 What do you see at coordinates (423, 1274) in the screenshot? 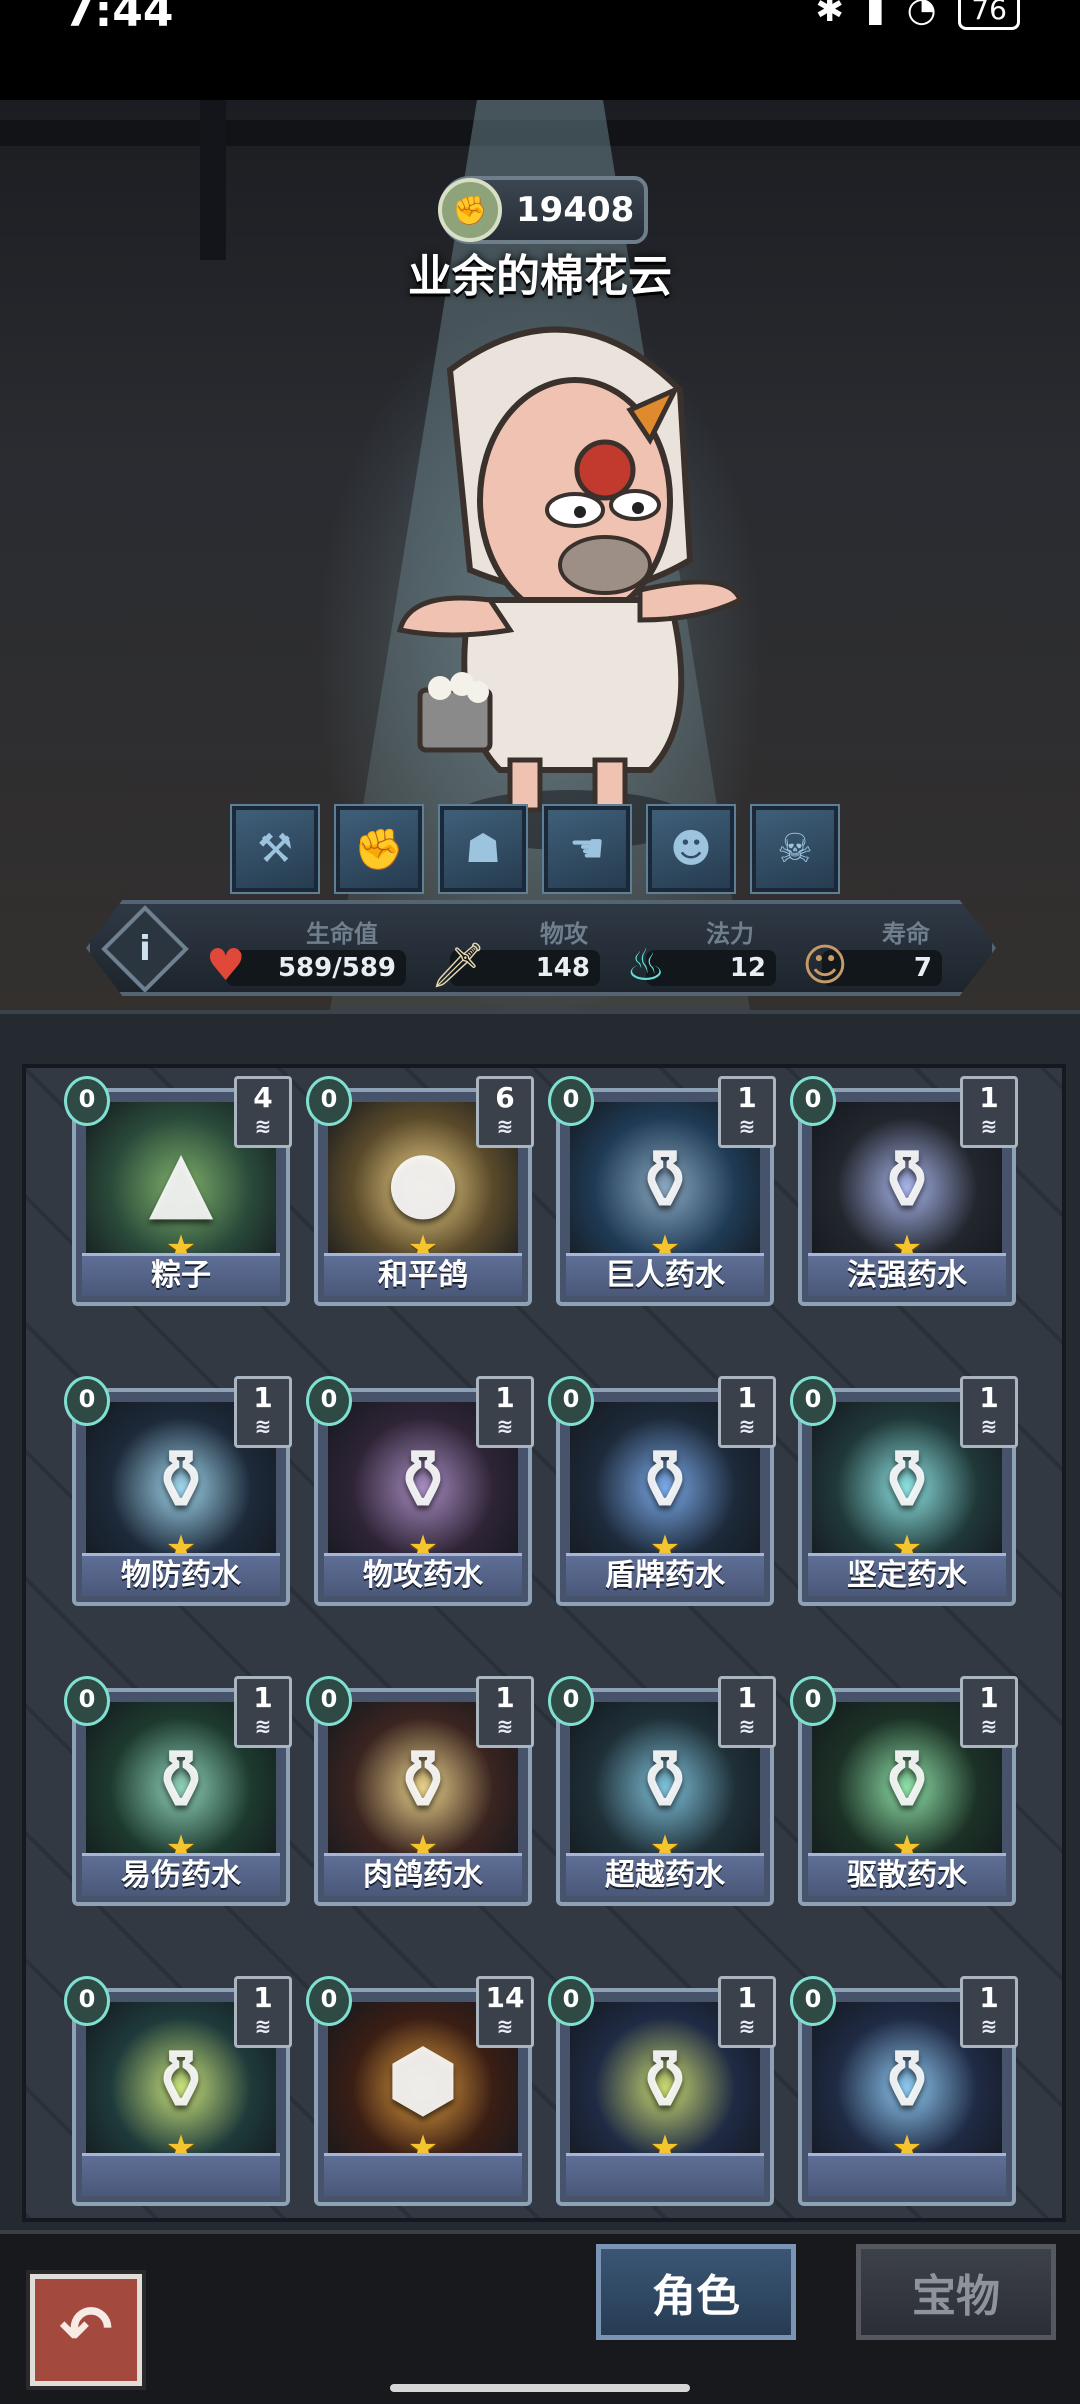
I see `item-name: 和平鸽` at bounding box center [423, 1274].